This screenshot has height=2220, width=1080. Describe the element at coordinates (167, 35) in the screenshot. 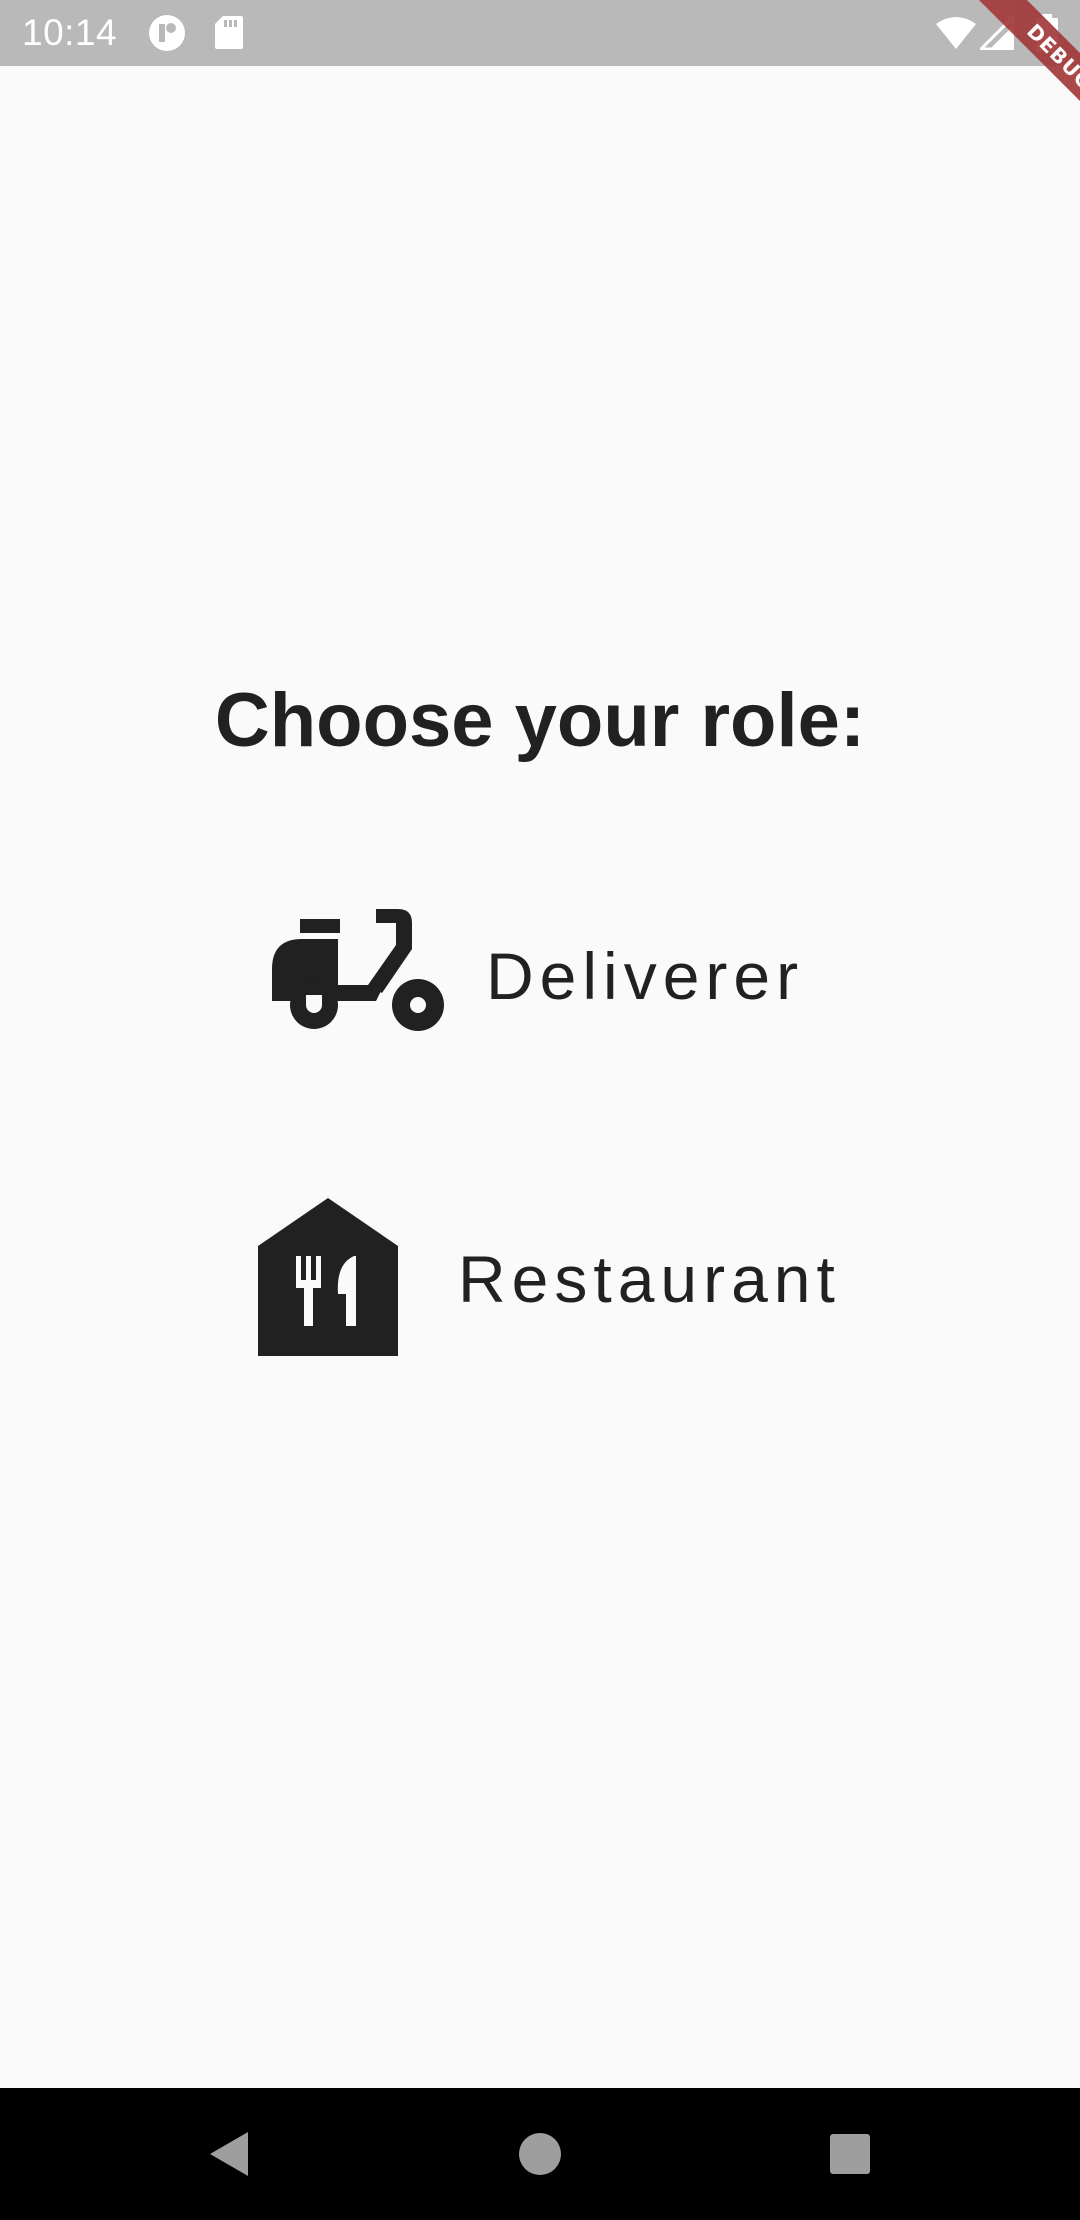

I see `app-notification-icon` at that location.